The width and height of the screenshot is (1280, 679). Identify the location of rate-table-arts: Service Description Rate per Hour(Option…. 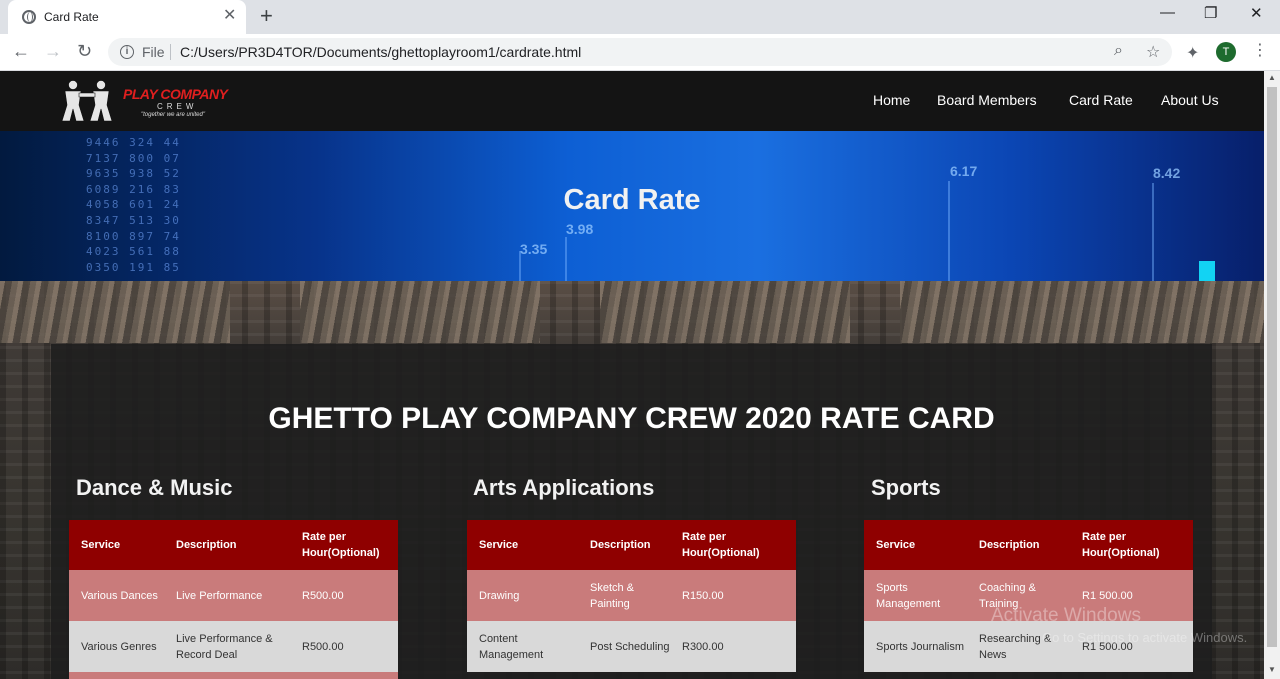
(631, 596).